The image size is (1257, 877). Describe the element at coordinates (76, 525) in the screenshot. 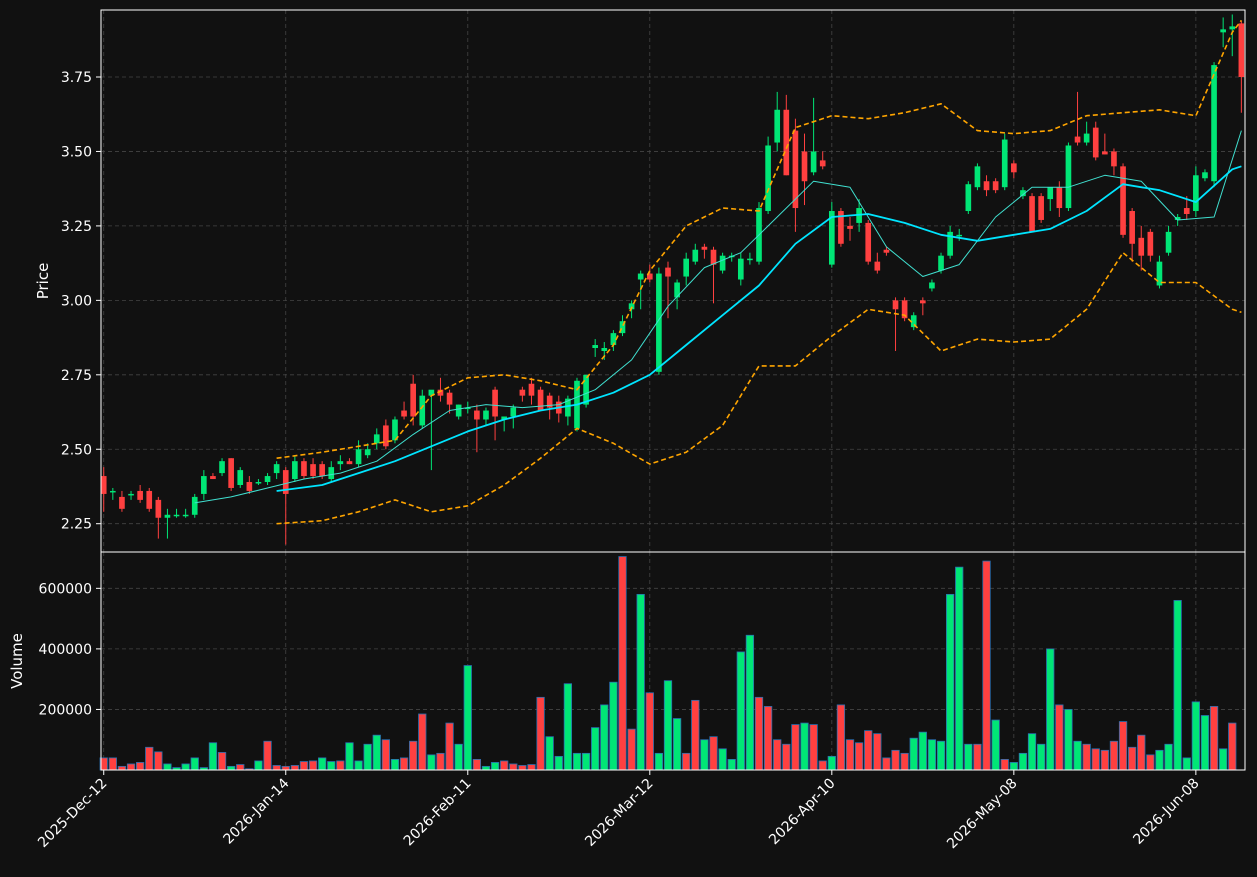

I see `price-y-tick-label: 2.25` at that location.